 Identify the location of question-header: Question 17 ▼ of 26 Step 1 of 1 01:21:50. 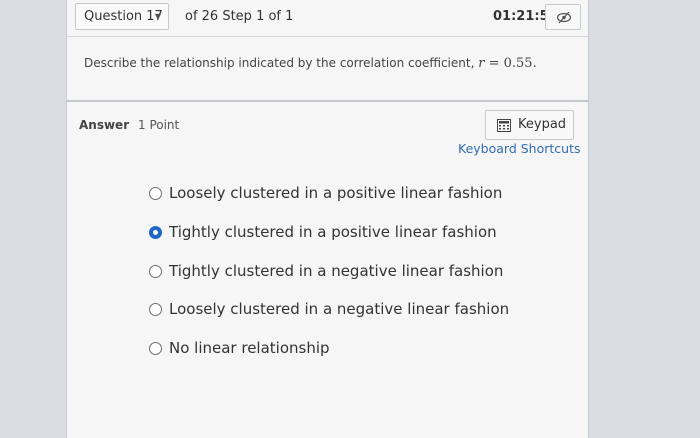
(327, 18).